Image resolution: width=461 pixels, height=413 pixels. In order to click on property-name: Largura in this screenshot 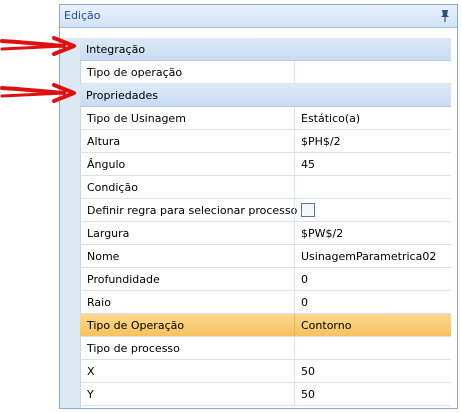, I will do `click(108, 233)`.